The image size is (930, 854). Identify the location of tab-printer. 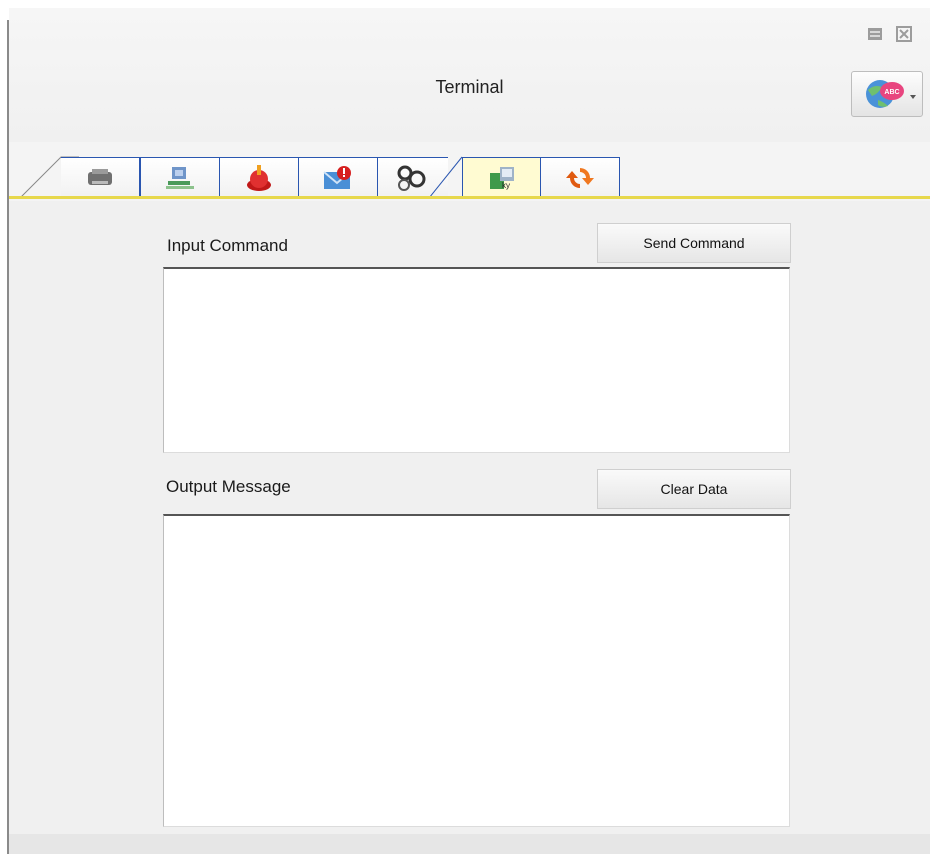
(100, 177).